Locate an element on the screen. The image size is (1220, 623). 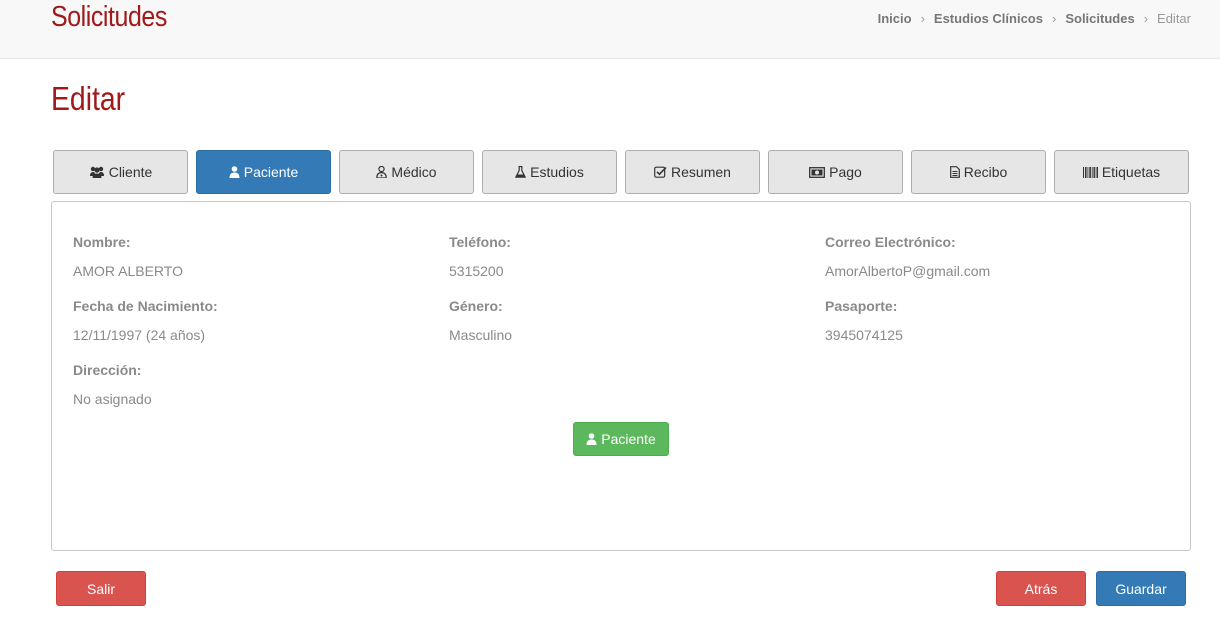
guardar-button-label: Guardar is located at coordinates (1141, 588).